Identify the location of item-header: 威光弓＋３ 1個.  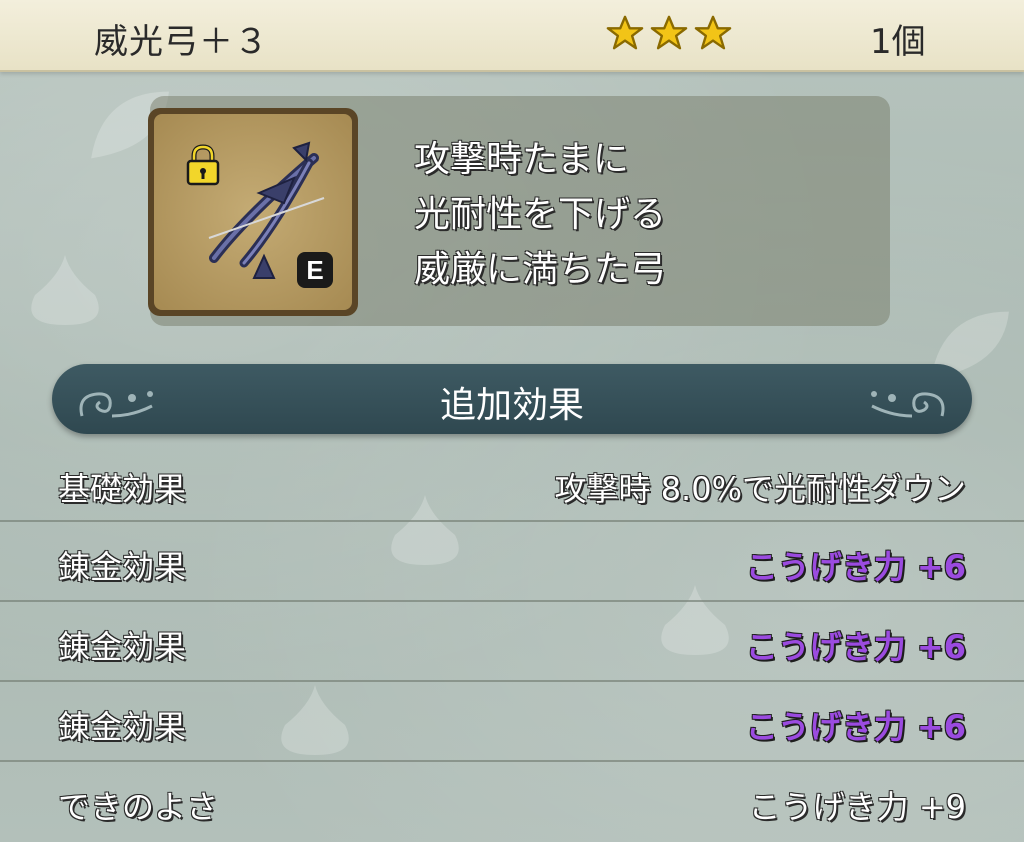
(512, 36).